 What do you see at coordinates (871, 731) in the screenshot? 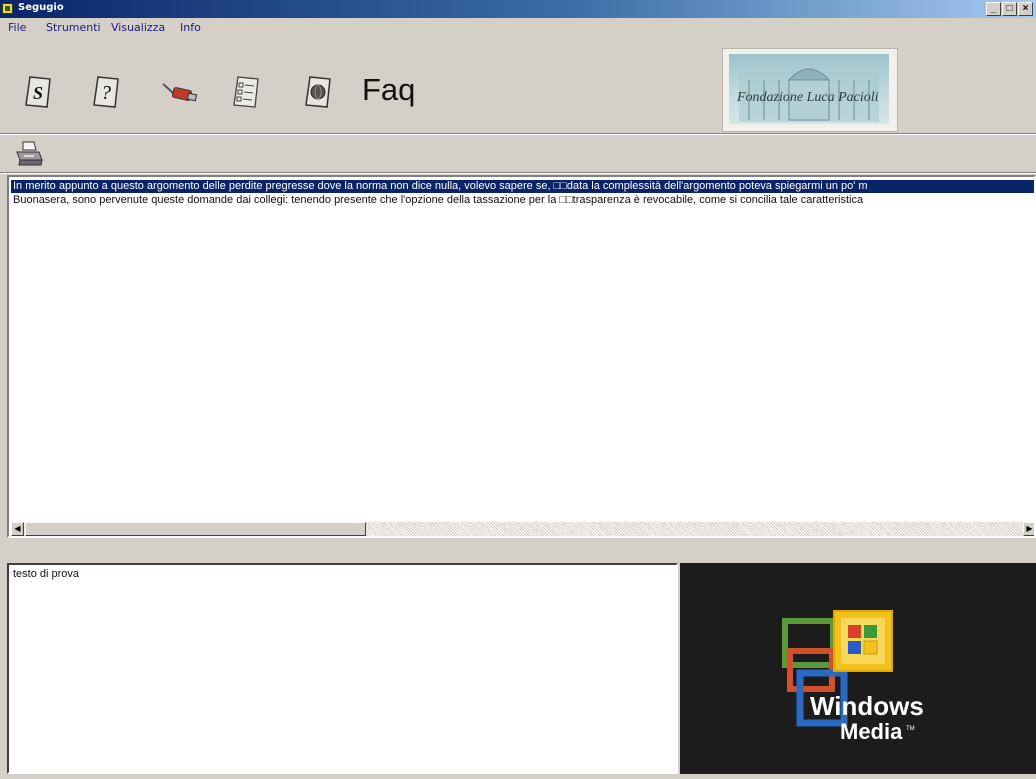
I see `media-brand-line2: Media` at bounding box center [871, 731].